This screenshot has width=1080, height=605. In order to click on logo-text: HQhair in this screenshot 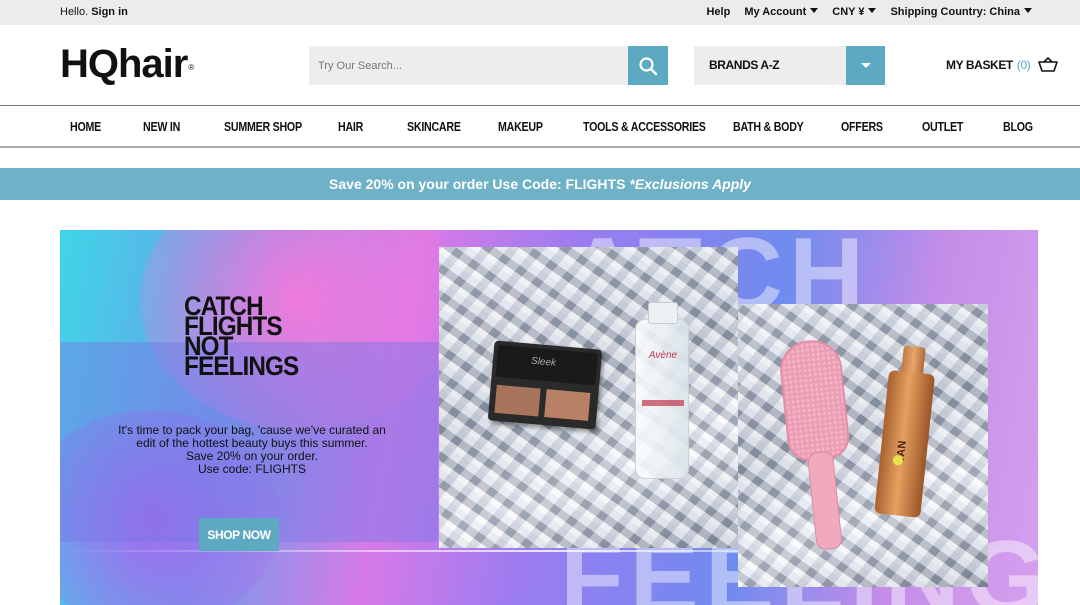, I will do `click(124, 64)`.